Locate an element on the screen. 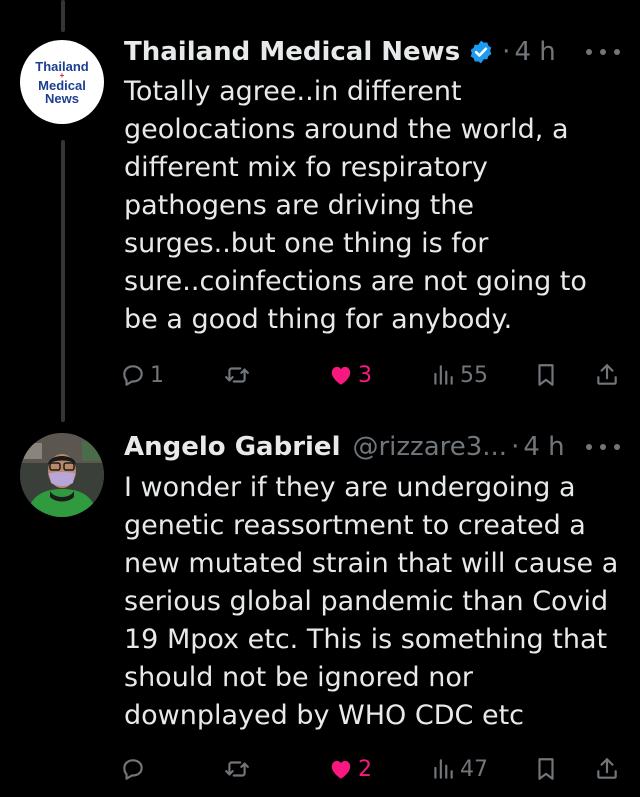 The width and height of the screenshot is (640, 797). tweet-text-line: downplayed by WHO CDC etc is located at coordinates (324, 715).